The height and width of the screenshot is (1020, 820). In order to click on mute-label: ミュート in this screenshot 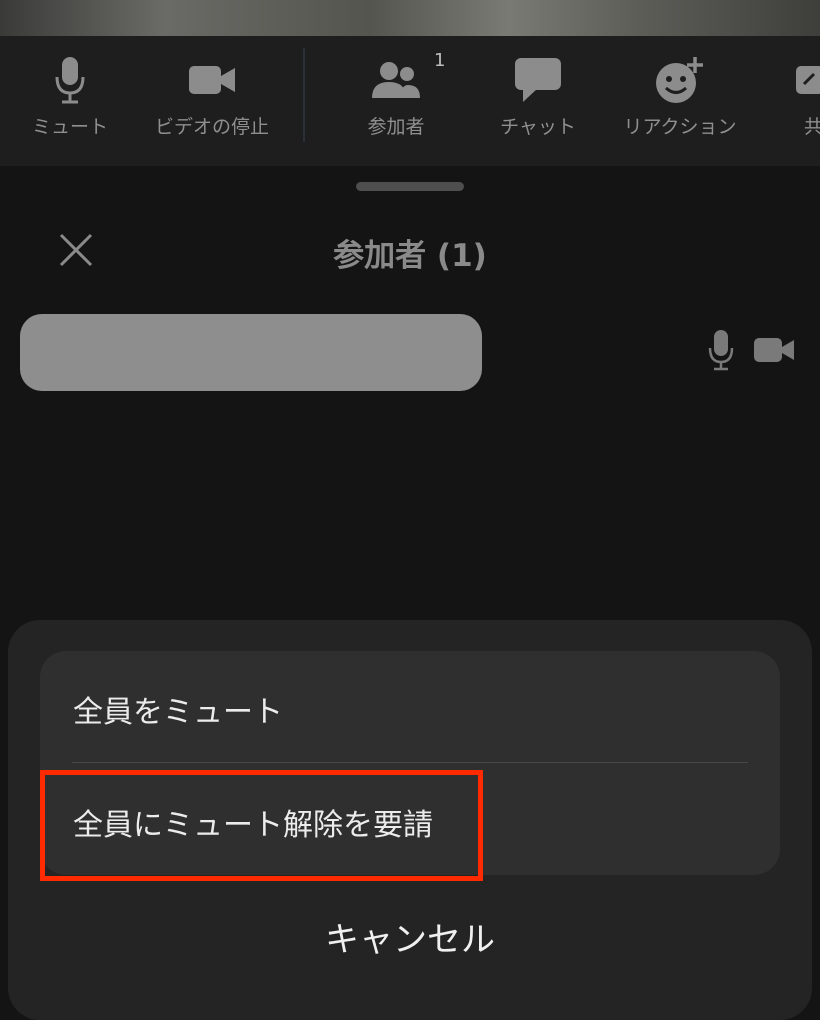, I will do `click(69, 127)`.